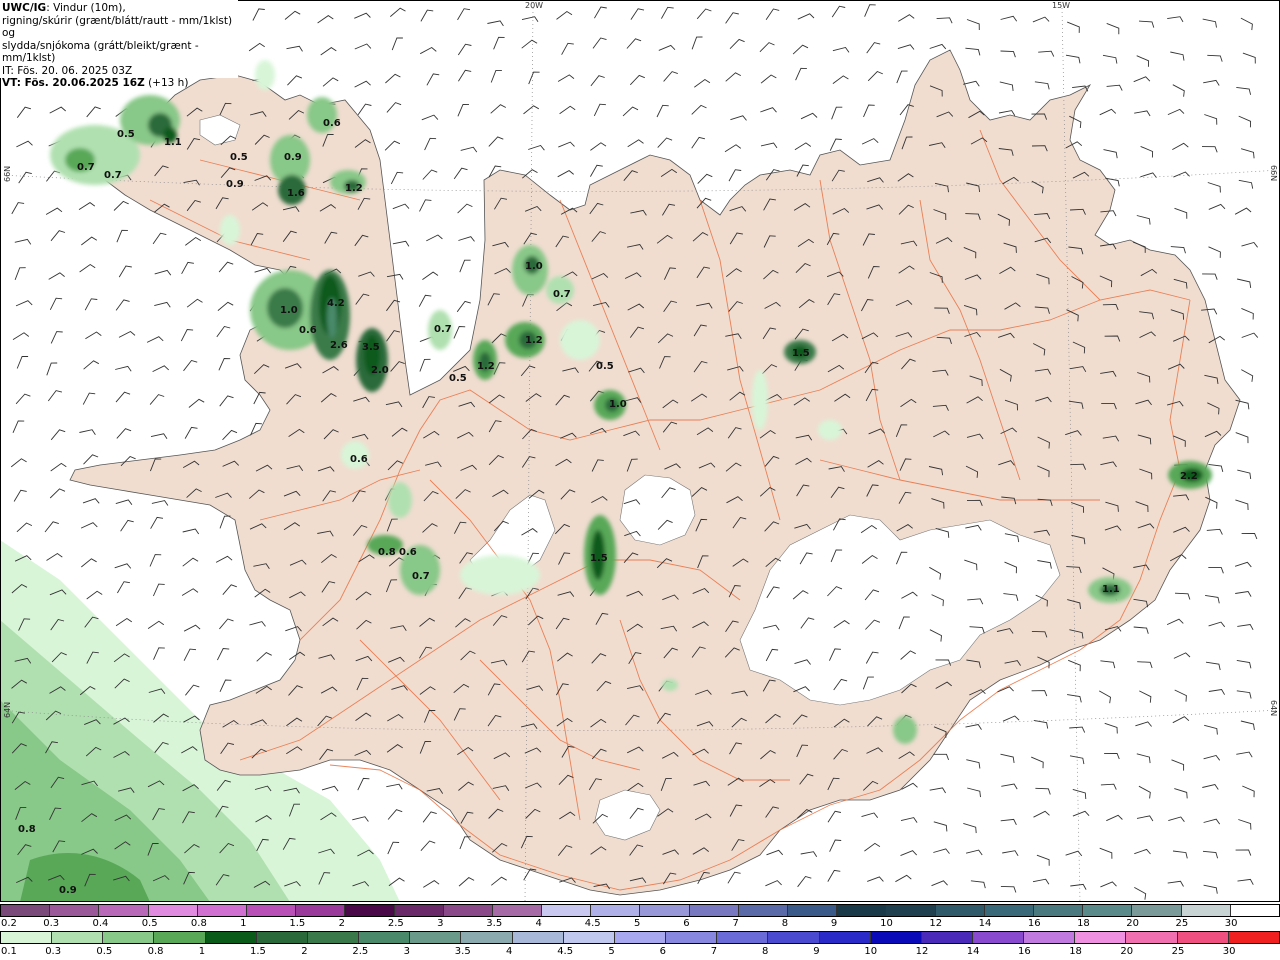  Describe the element at coordinates (662, 951) in the screenshot. I see `scale-tick-label: 6` at that location.